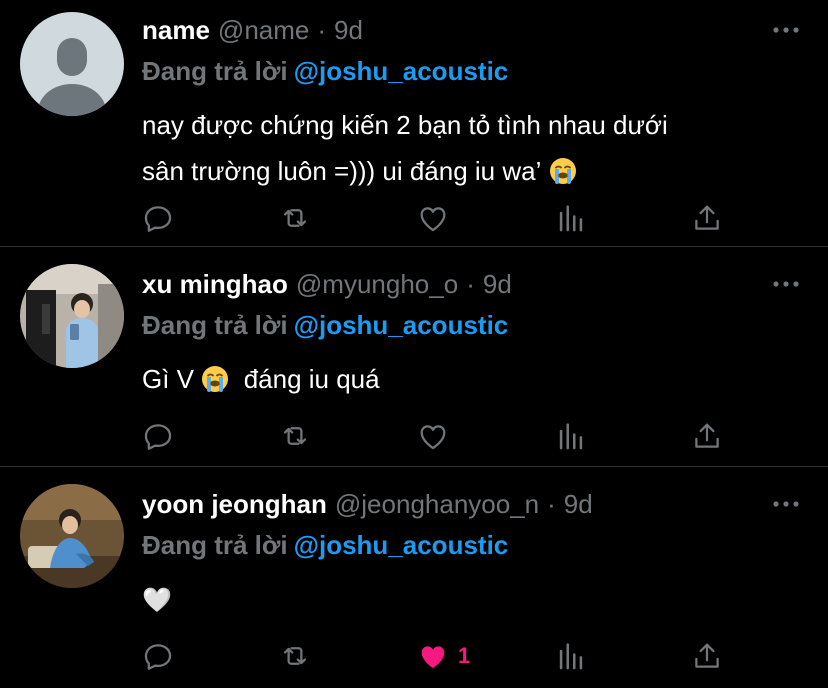 The height and width of the screenshot is (688, 828). Describe the element at coordinates (168, 379) in the screenshot. I see `tweet-text-part: Gì V` at that location.